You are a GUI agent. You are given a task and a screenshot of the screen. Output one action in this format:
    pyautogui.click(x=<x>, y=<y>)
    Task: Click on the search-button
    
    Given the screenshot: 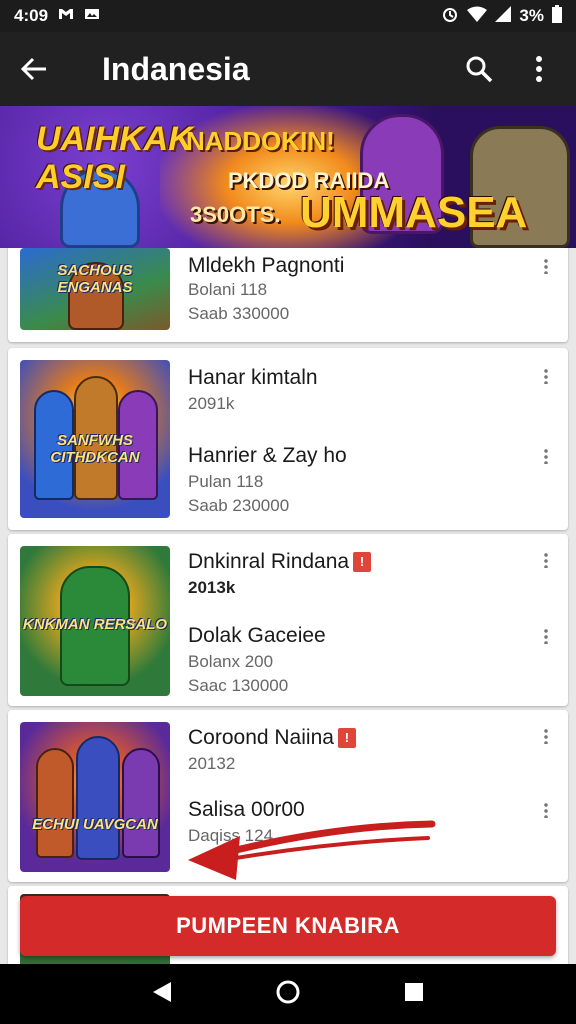 What is the action you would take?
    pyautogui.click(x=479, y=69)
    